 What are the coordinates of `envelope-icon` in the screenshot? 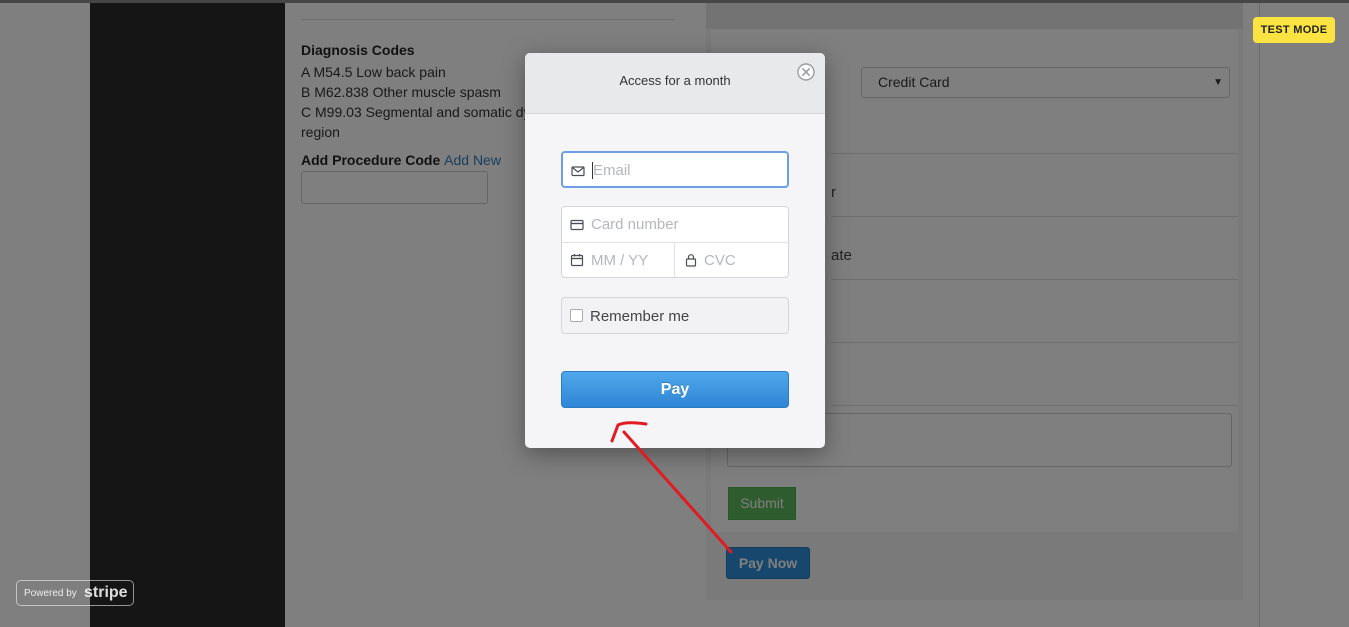 It's located at (578, 171).